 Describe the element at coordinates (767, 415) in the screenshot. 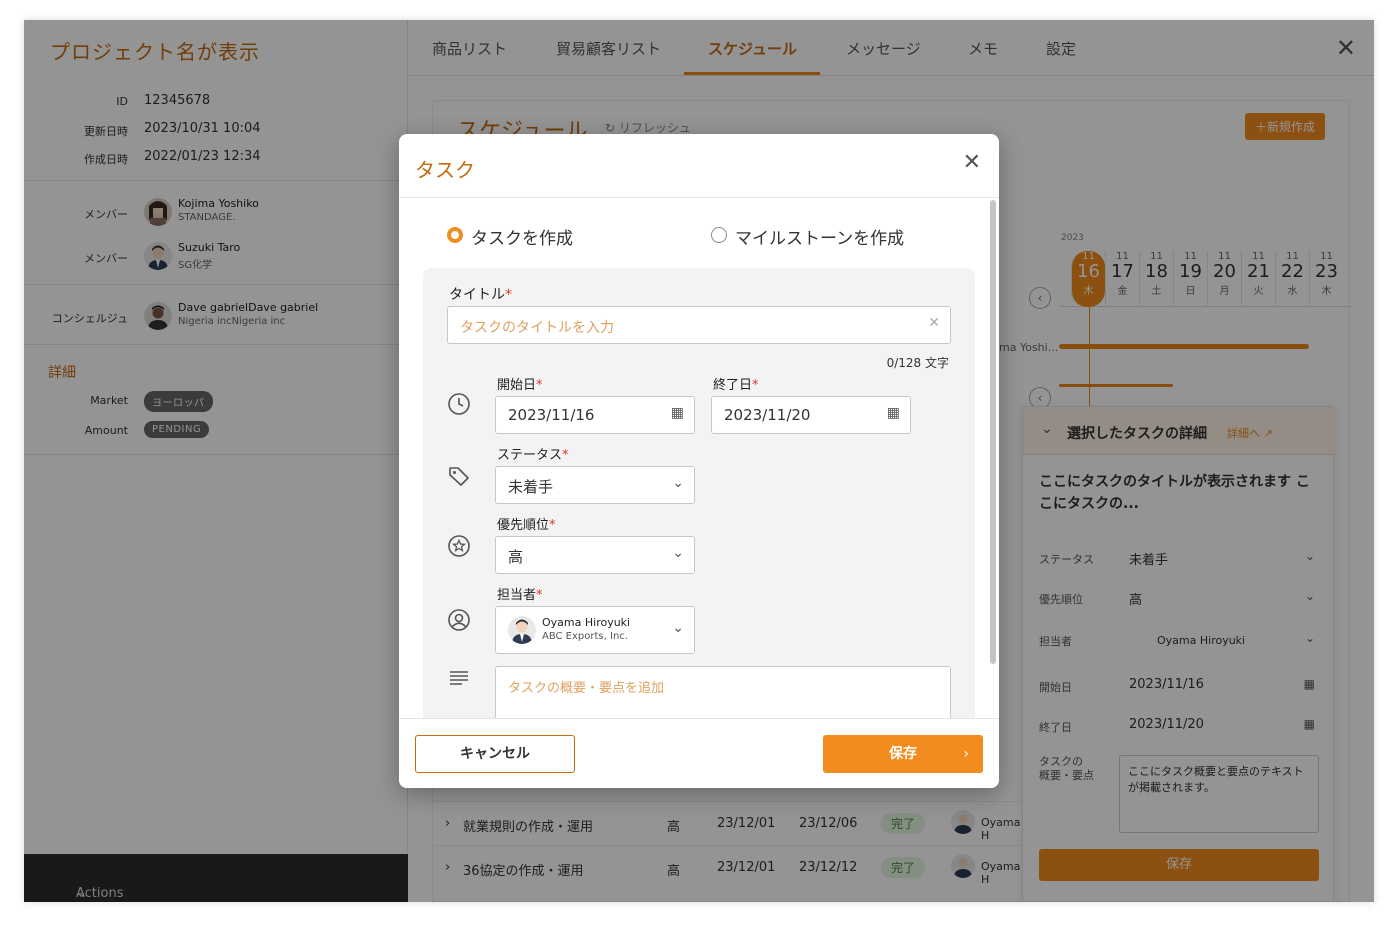

I see `end-date-value: 2023/11/20` at that location.